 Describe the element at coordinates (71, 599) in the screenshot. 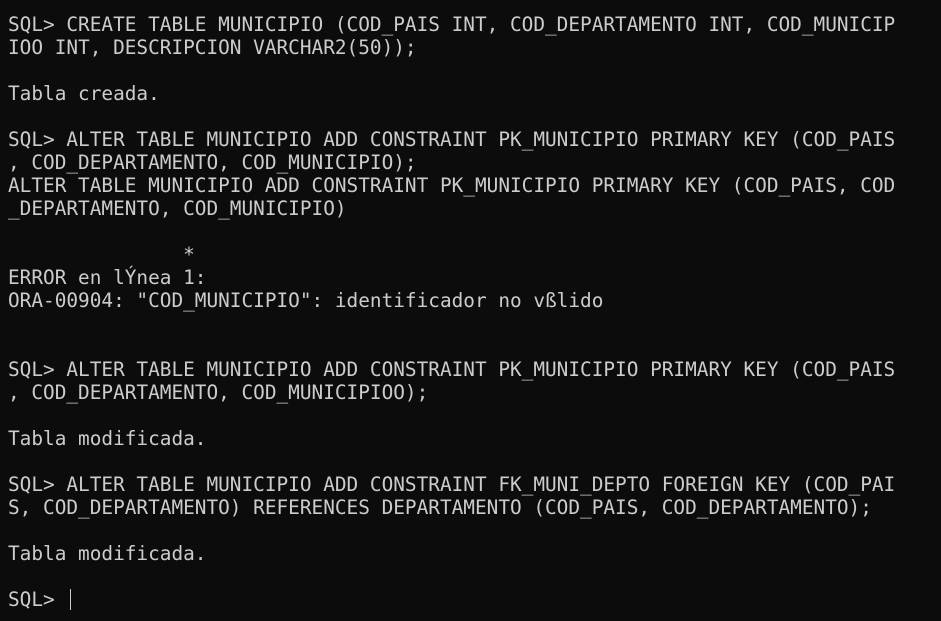

I see `text-cursor` at that location.